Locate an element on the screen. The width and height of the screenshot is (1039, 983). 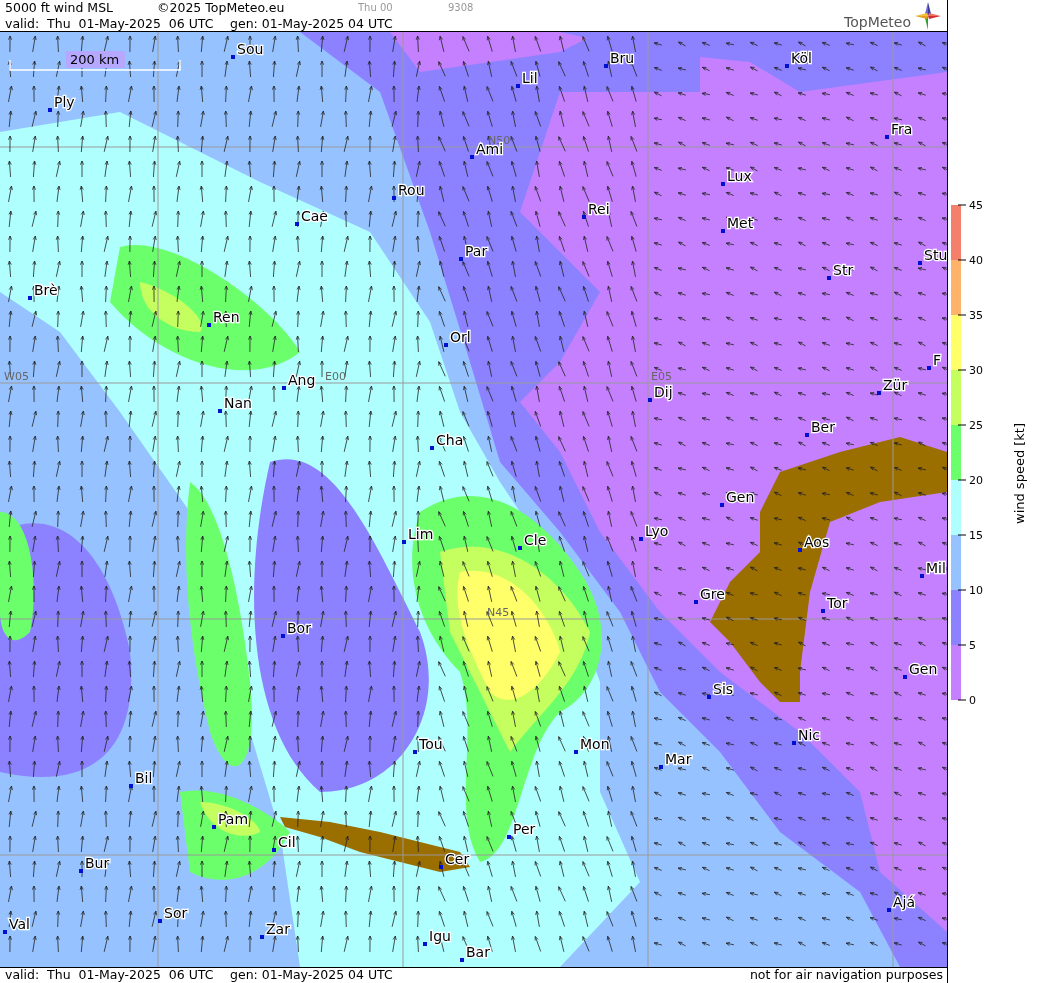
city-label: Rei is located at coordinates (599, 209).